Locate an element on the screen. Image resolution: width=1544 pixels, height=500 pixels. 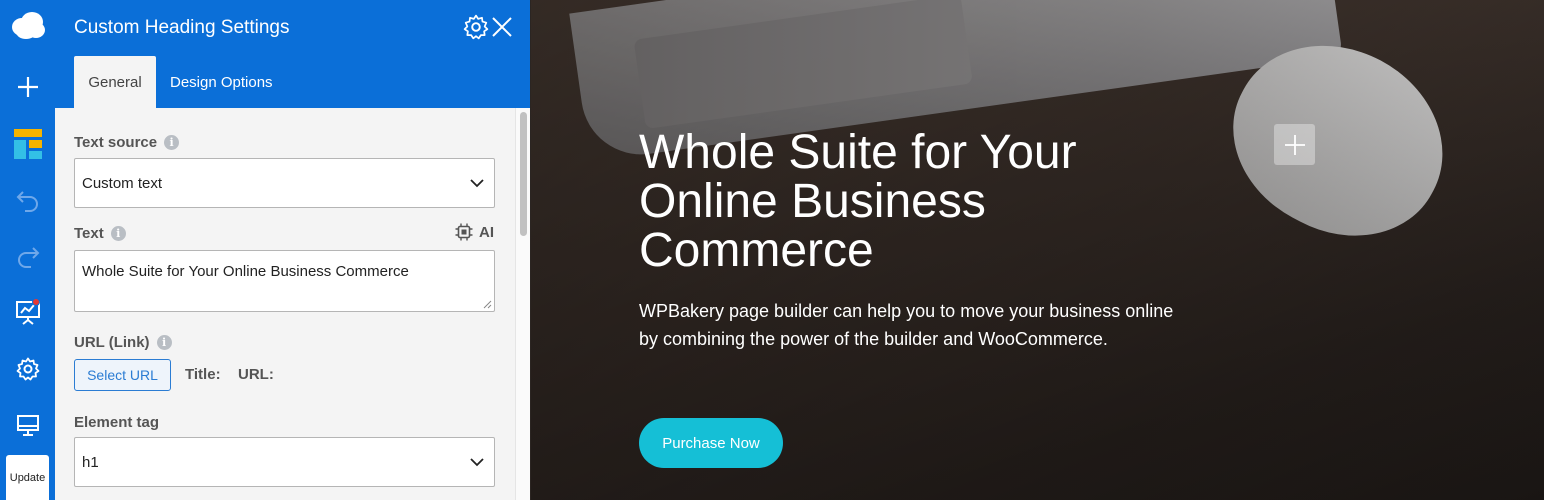
scrollbar-thumb is located at coordinates (523, 174).